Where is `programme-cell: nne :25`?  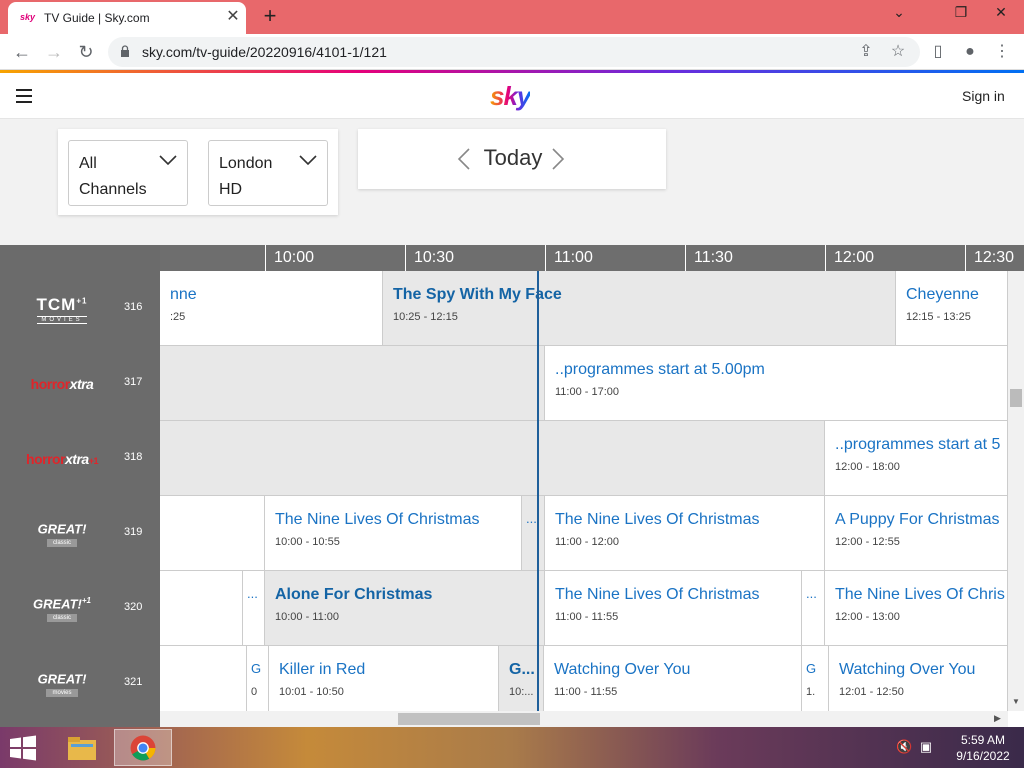
programme-cell: nne :25 is located at coordinates (271, 308).